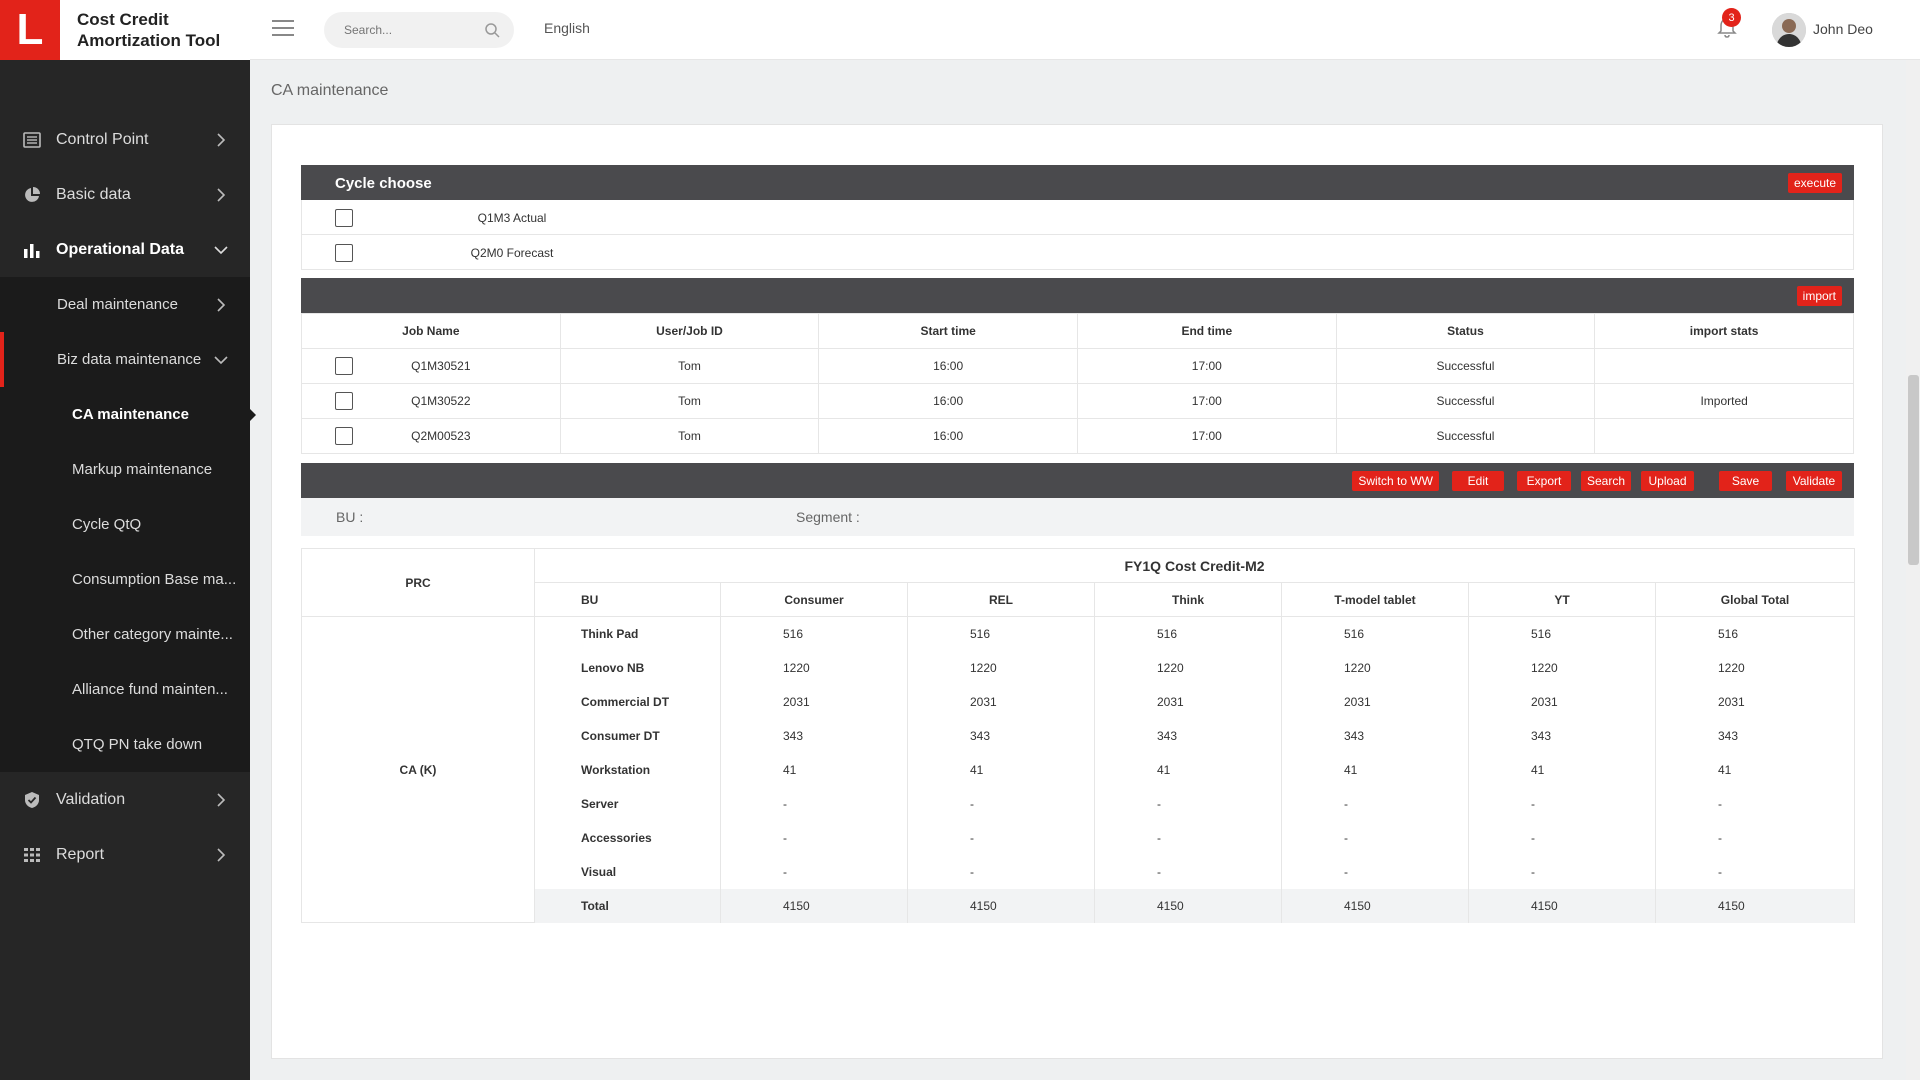 This screenshot has width=1920, height=1080. Describe the element at coordinates (1001, 701) in the screenshot. I see `value-cell: 2031` at that location.